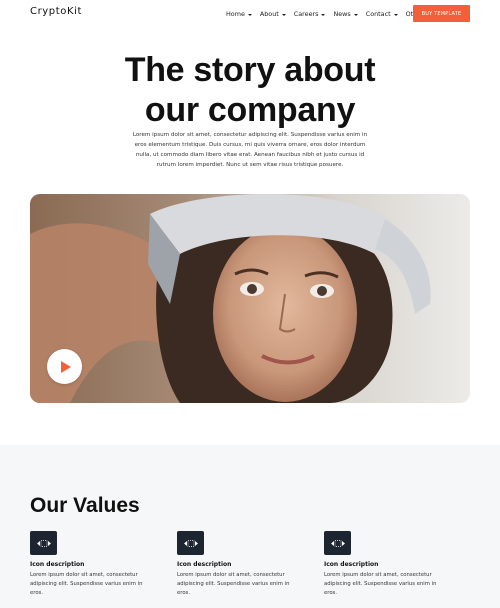 Image resolution: width=500 pixels, height=608 pixels. I want to click on page-title: The story about our company, so click(250, 90).